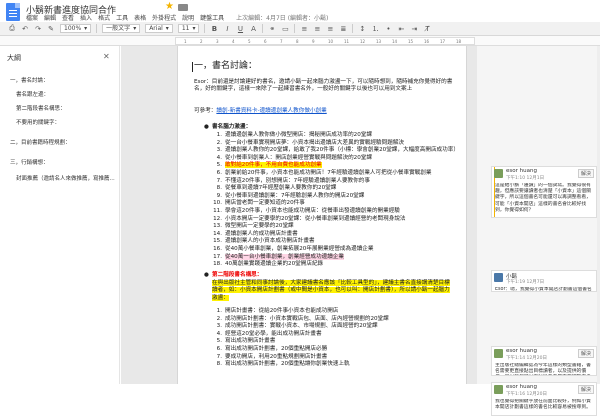 The image size is (600, 416). I want to click on font-select: Arial ▾, so click(159, 28).